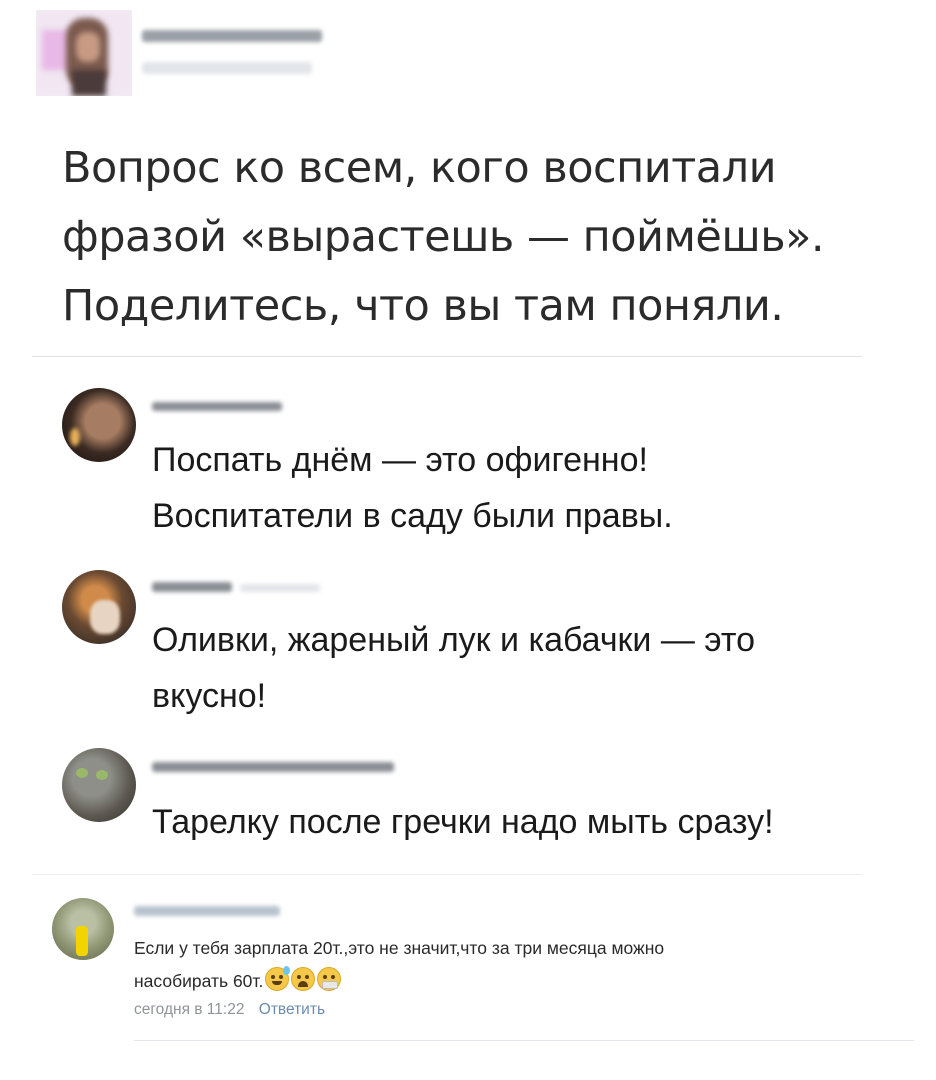  I want to click on post-text-line: Поделитесь, что вы там поняли., so click(423, 306).